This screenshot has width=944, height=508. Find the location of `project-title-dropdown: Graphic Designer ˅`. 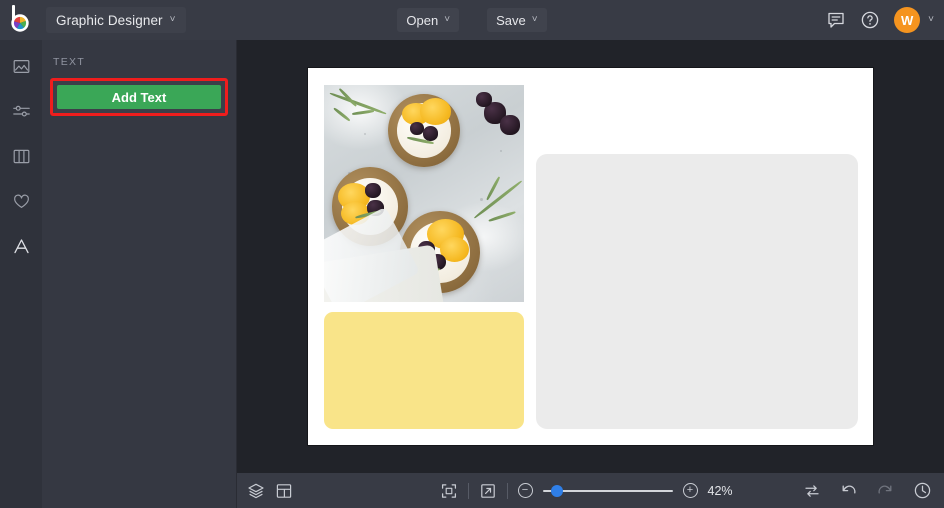

project-title-dropdown: Graphic Designer ˅ is located at coordinates (116, 20).